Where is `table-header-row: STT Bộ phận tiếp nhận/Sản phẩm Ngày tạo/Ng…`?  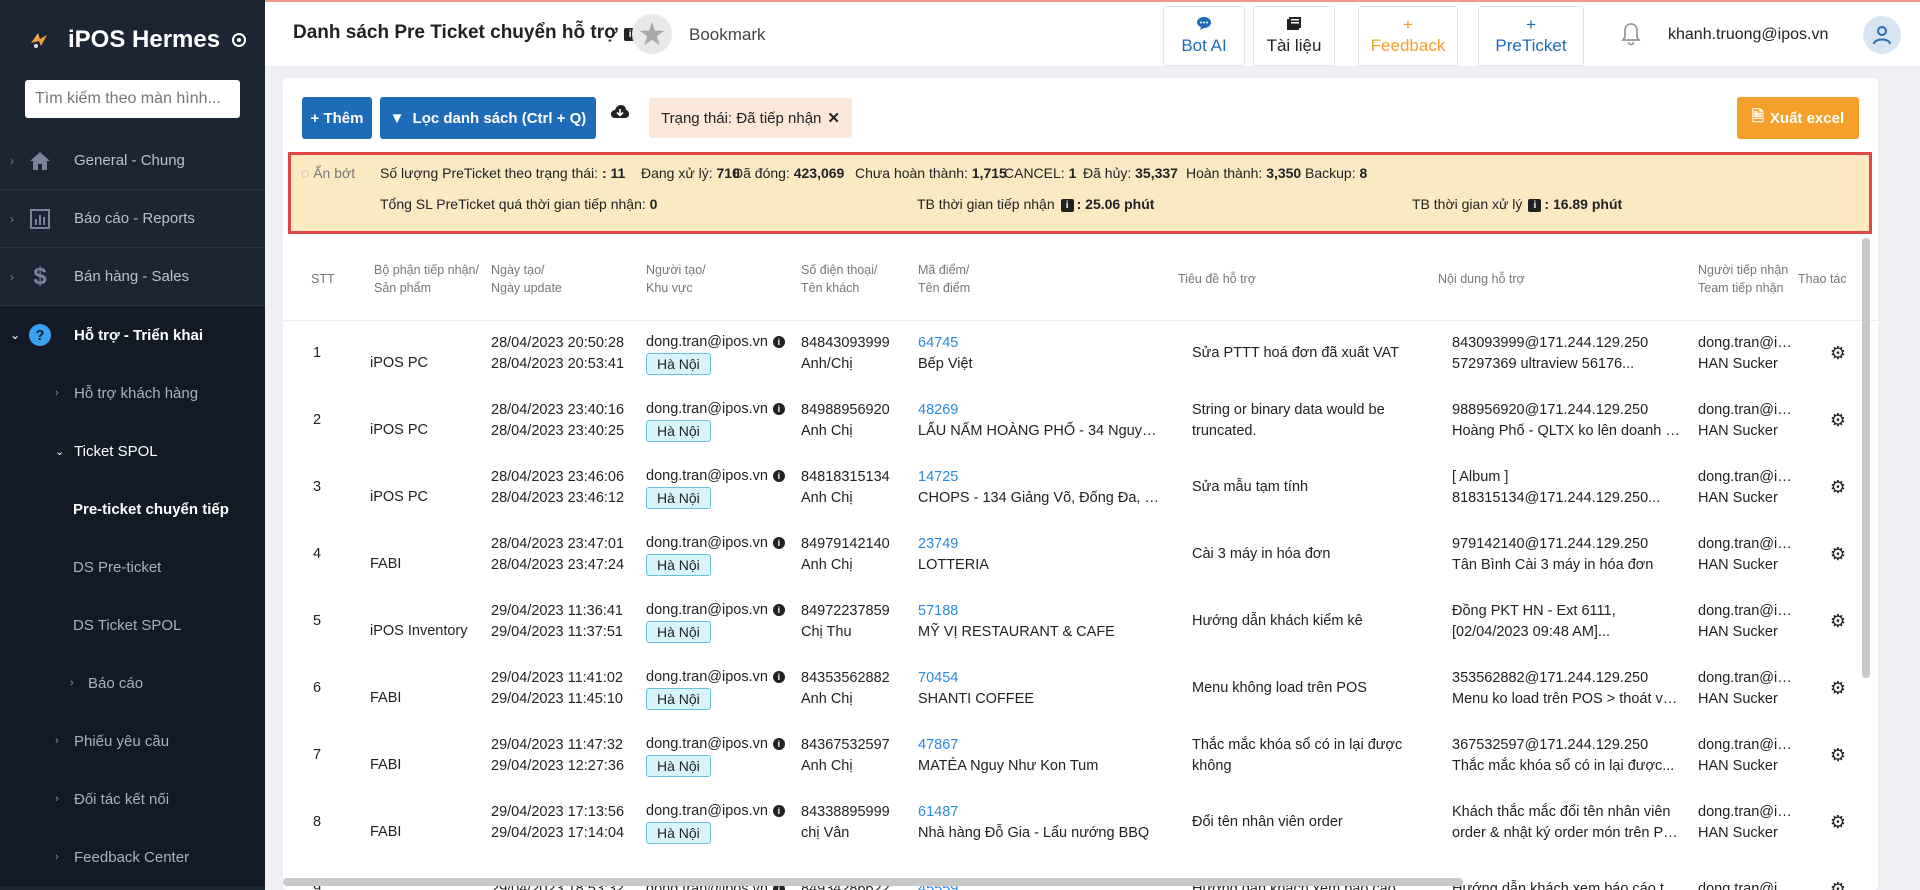
table-header-row: STT Bộ phận tiếp nhận/Sản phẩm Ngày tạo/Ng… is located at coordinates (1080, 279).